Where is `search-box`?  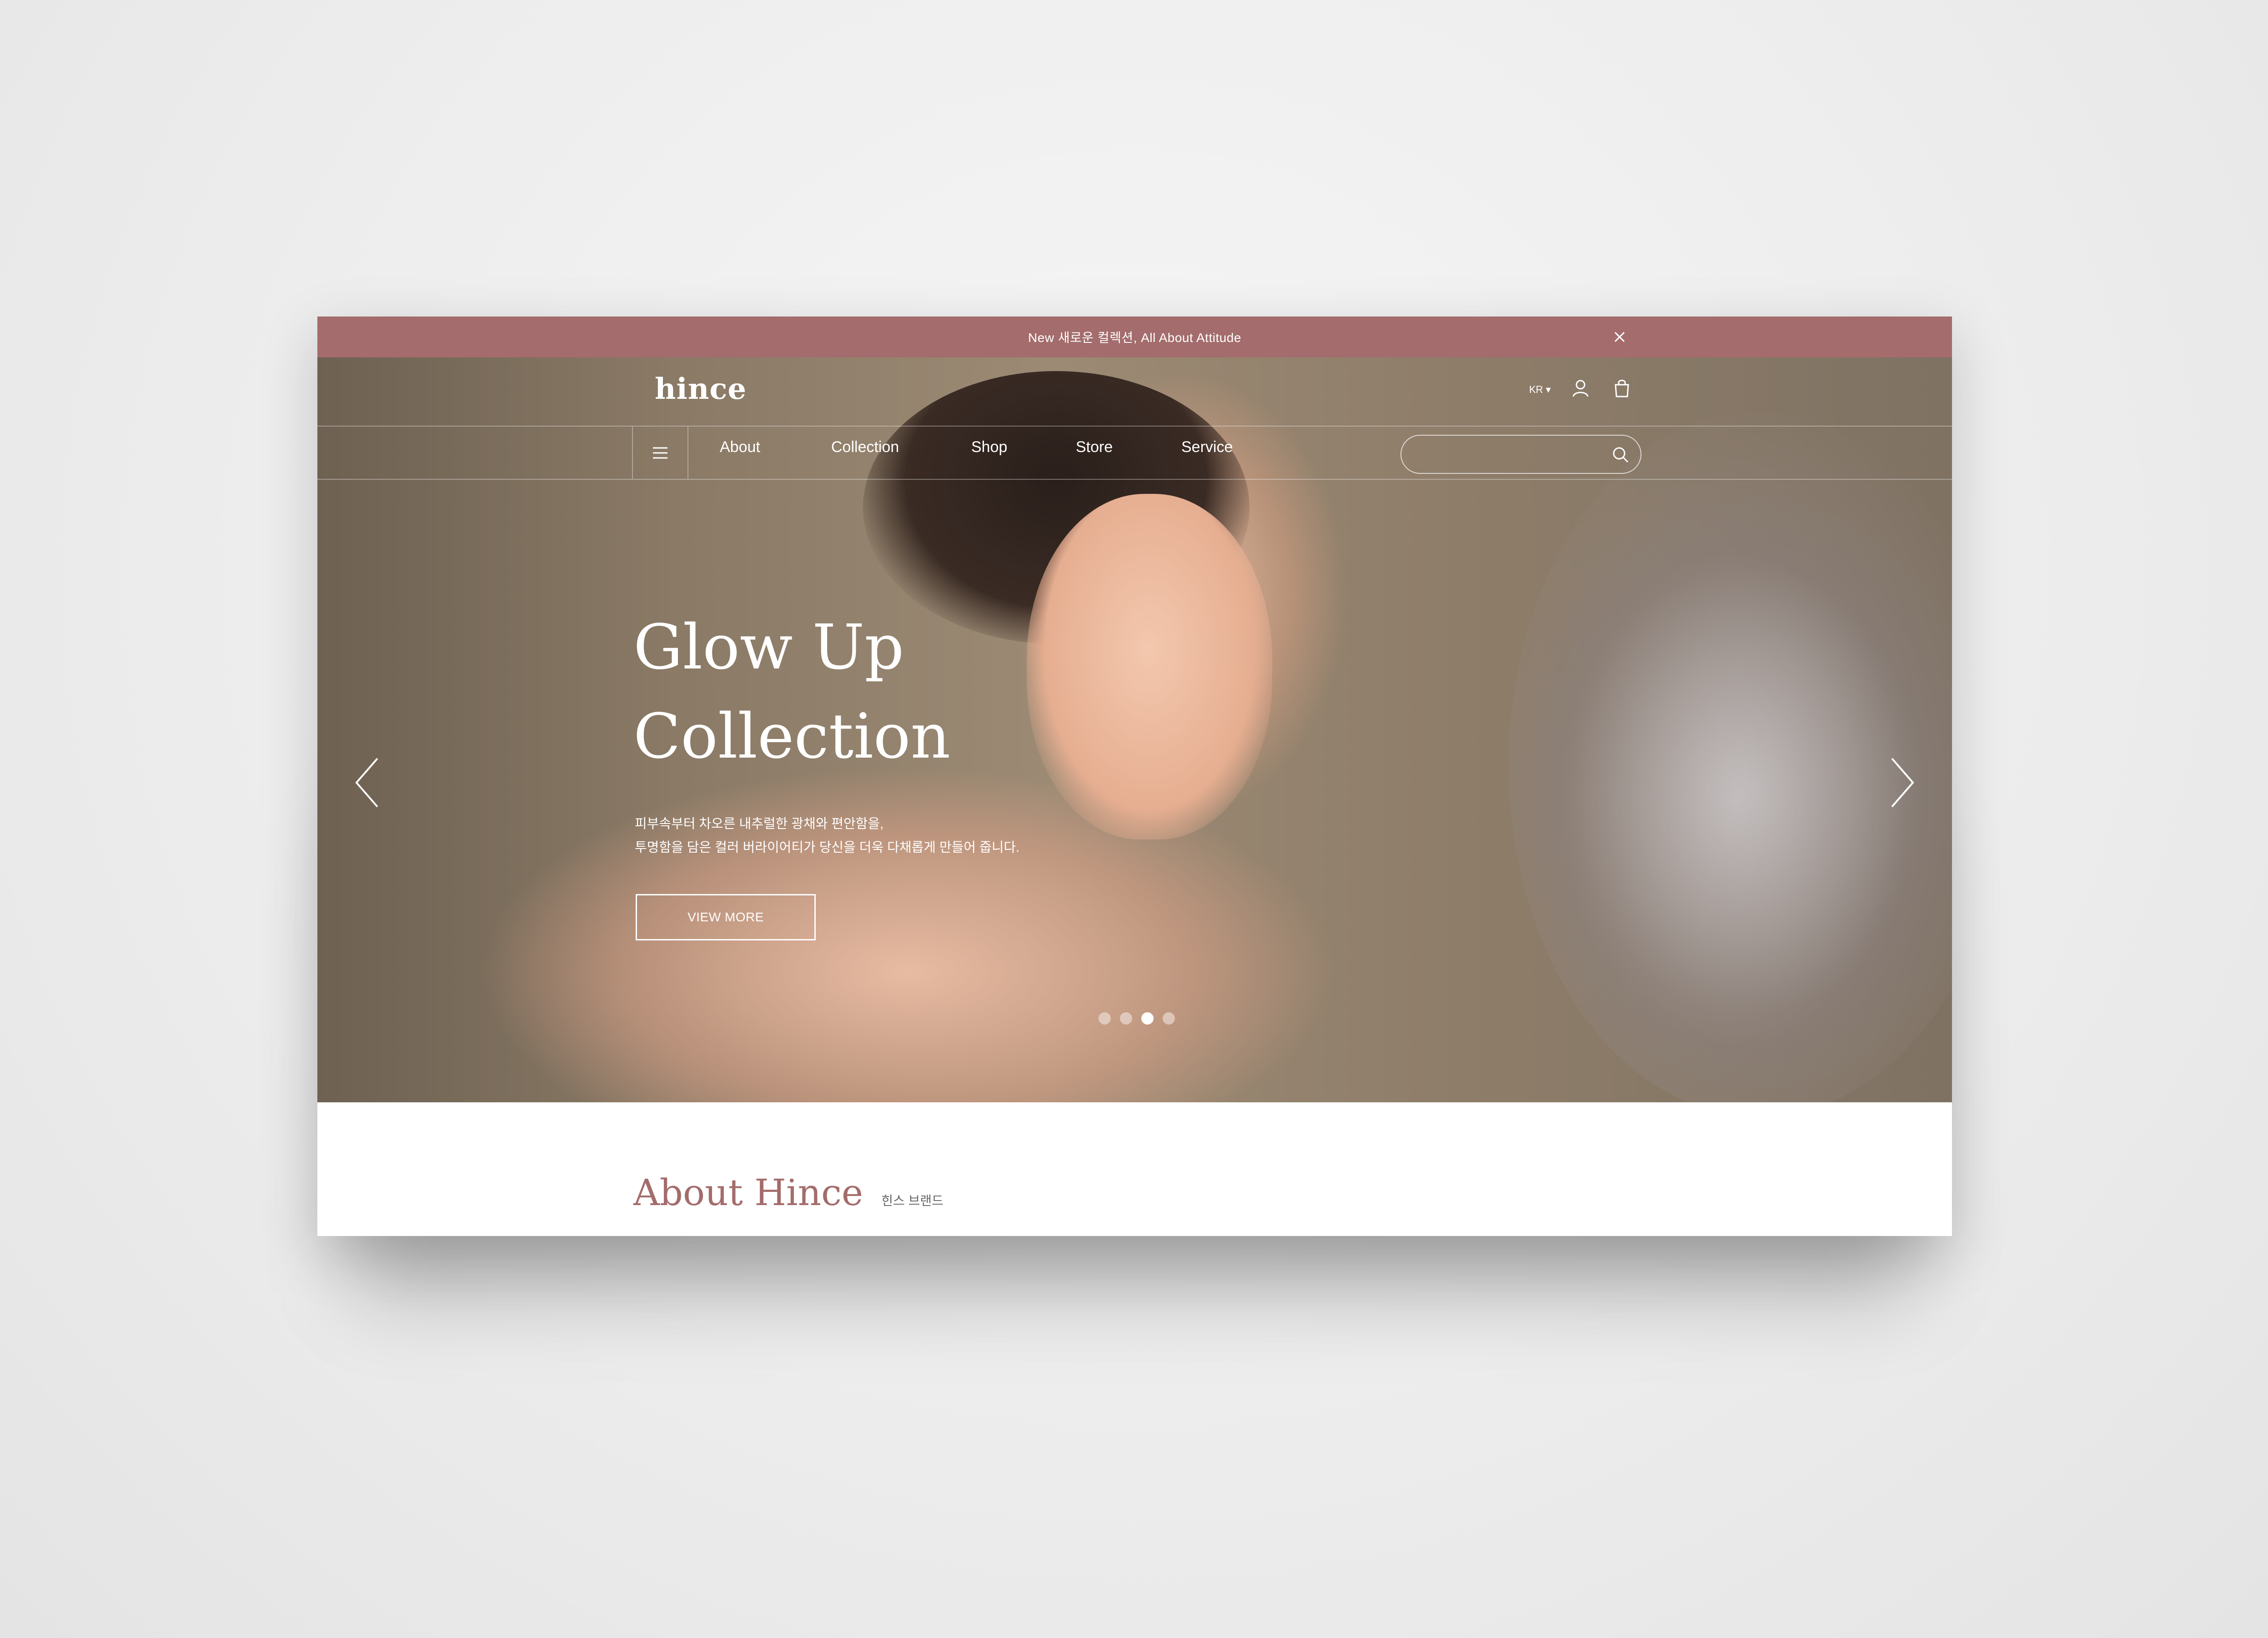
search-box is located at coordinates (1520, 454).